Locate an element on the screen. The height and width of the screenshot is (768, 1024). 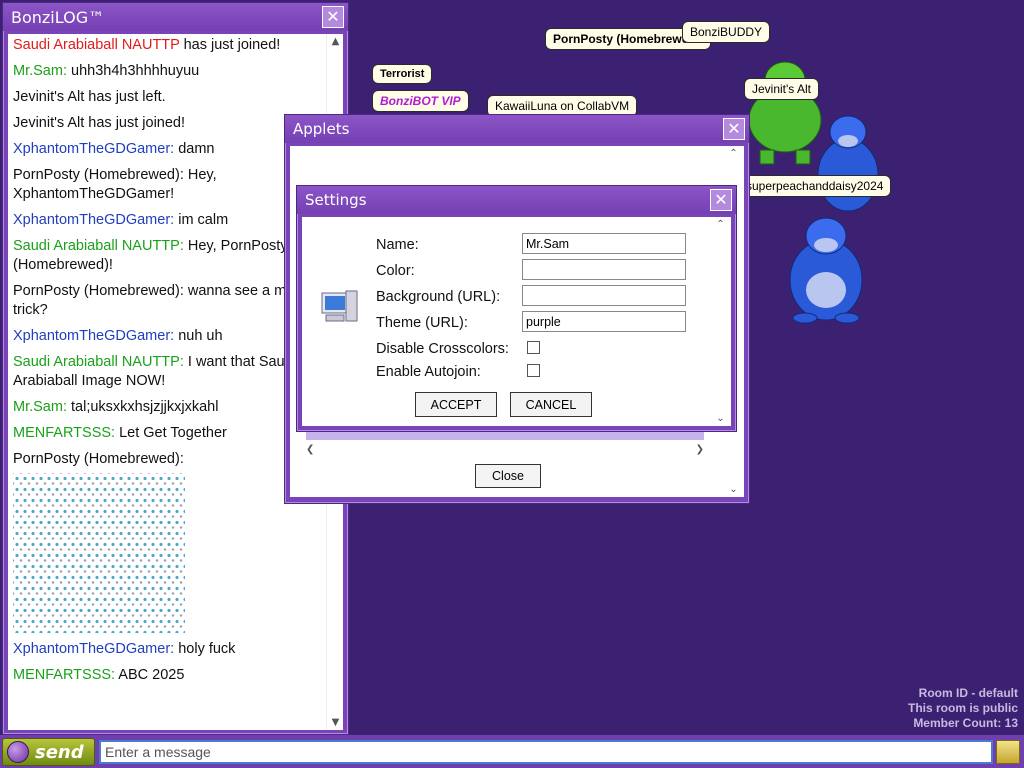
chat-message: Saudi Arabiaball NAUTTP has just joined! is located at coordinates (169, 45).